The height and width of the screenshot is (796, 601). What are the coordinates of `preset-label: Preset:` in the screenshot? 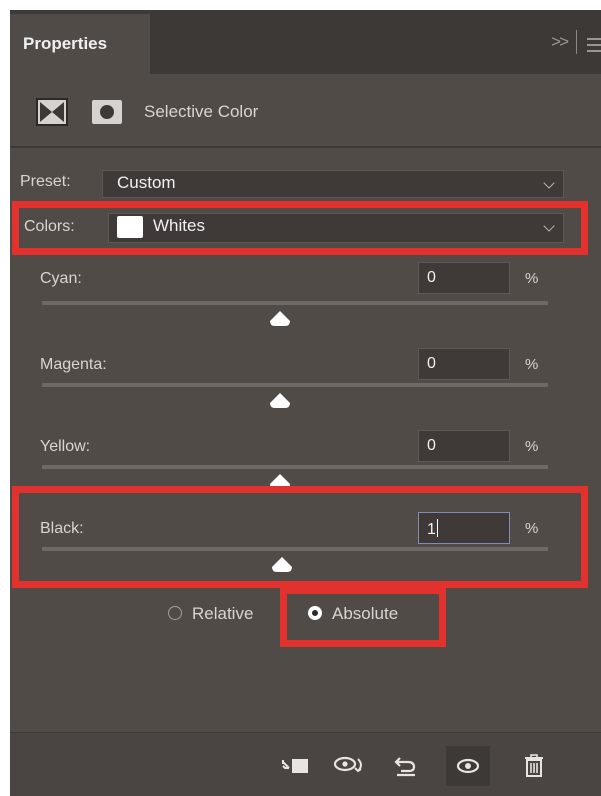 It's located at (45, 181).